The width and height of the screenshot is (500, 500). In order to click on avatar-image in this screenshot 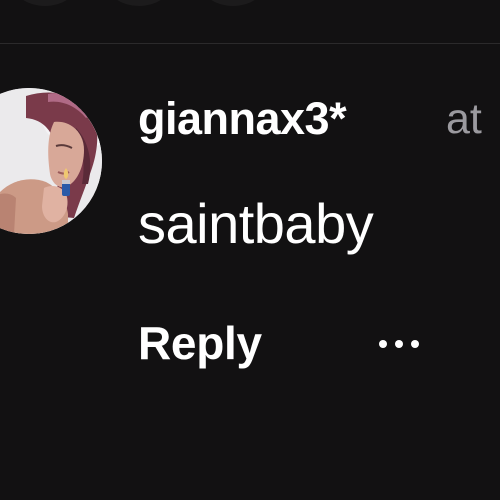, I will do `click(51, 161)`.